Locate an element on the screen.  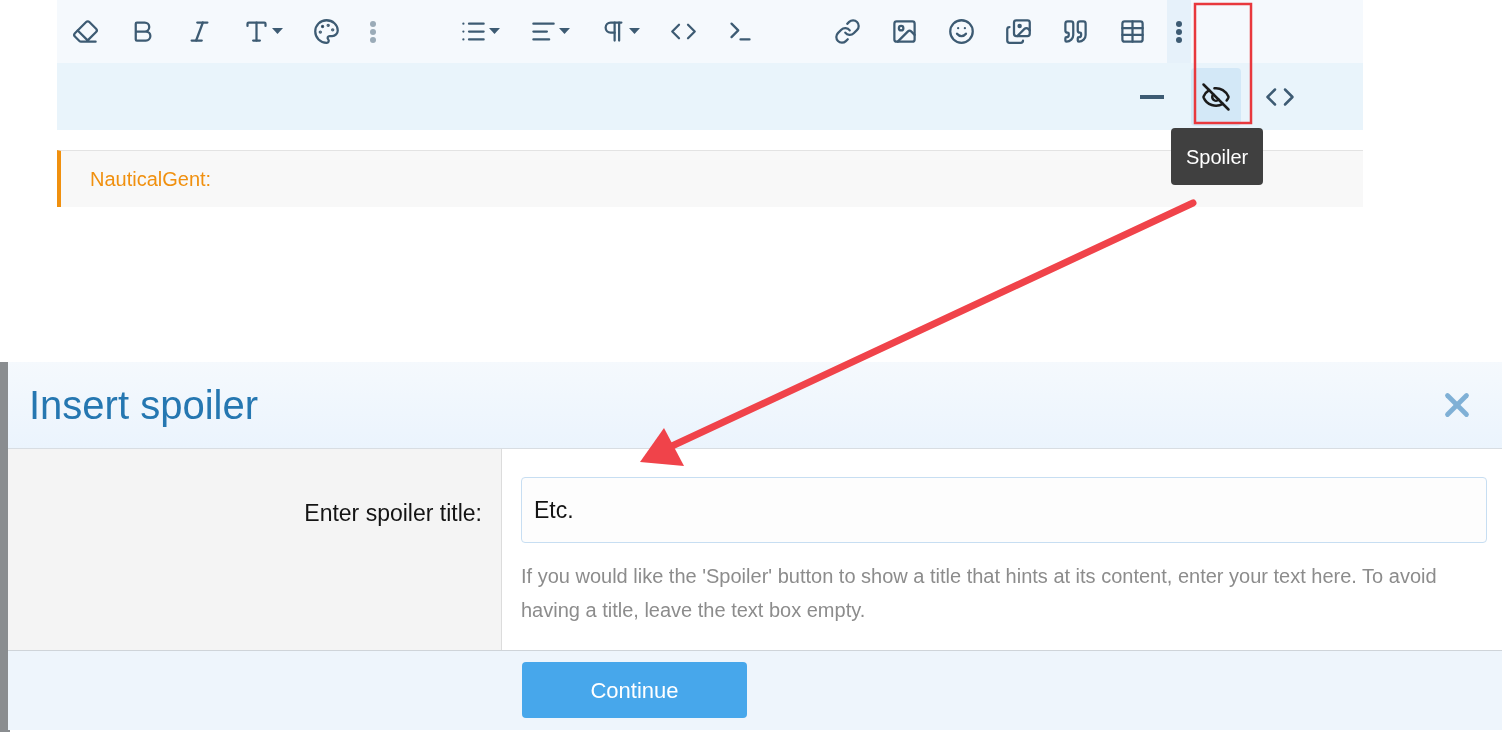
image-icon is located at coordinates (904, 31).